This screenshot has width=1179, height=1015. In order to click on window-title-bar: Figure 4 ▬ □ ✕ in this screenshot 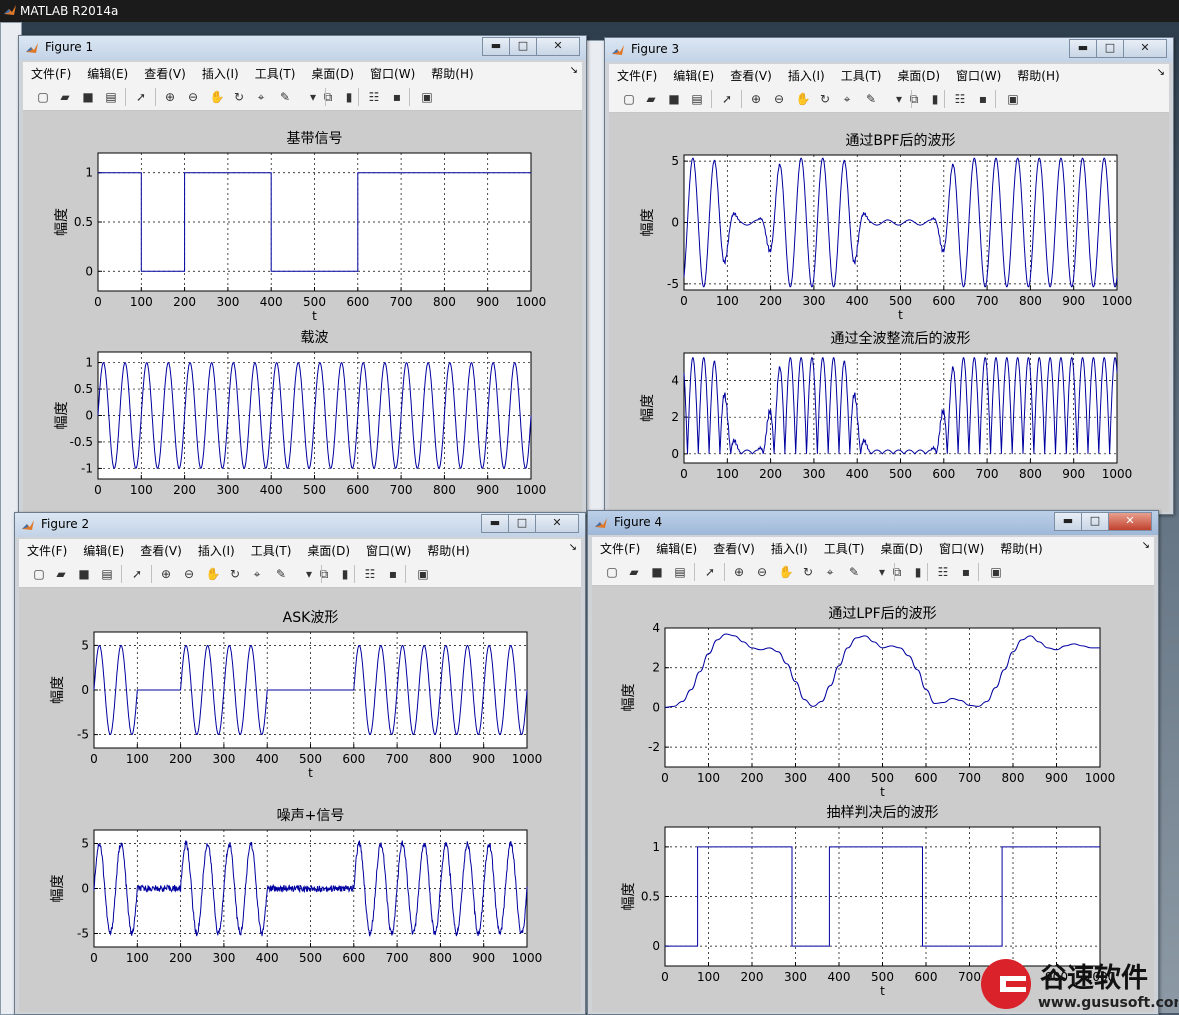, I will do `click(873, 523)`.